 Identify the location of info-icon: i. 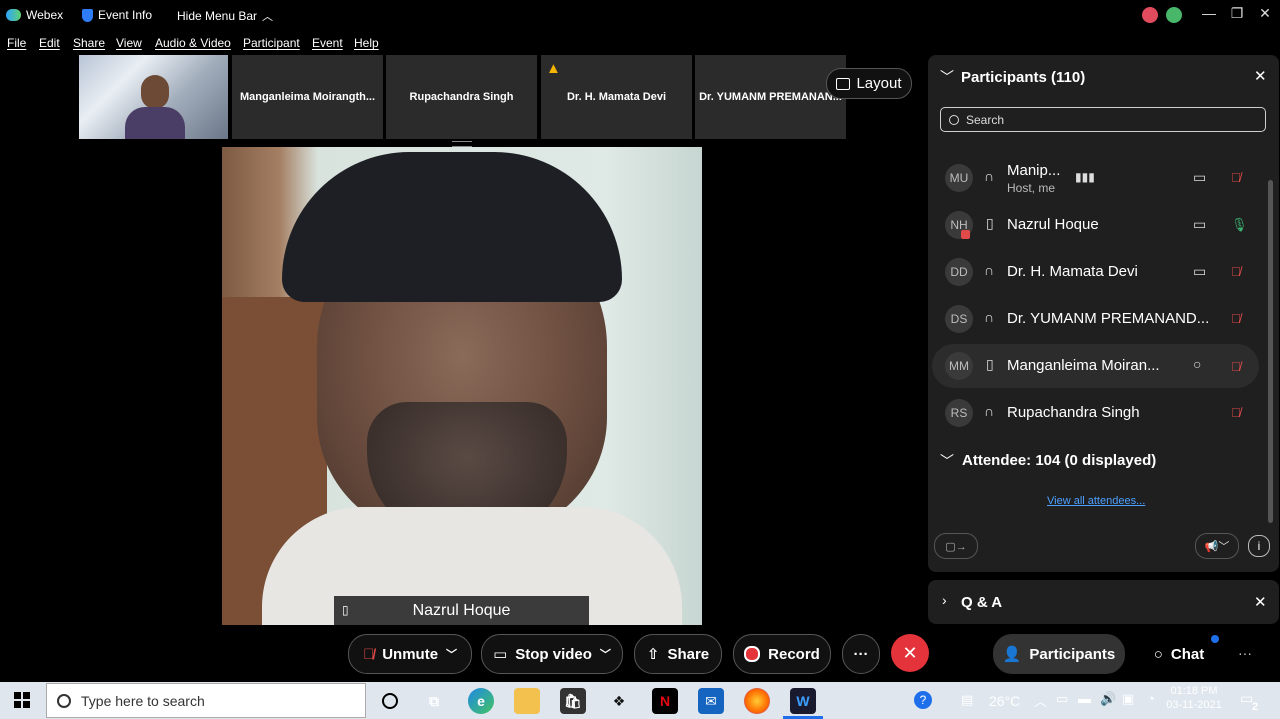
(1259, 546).